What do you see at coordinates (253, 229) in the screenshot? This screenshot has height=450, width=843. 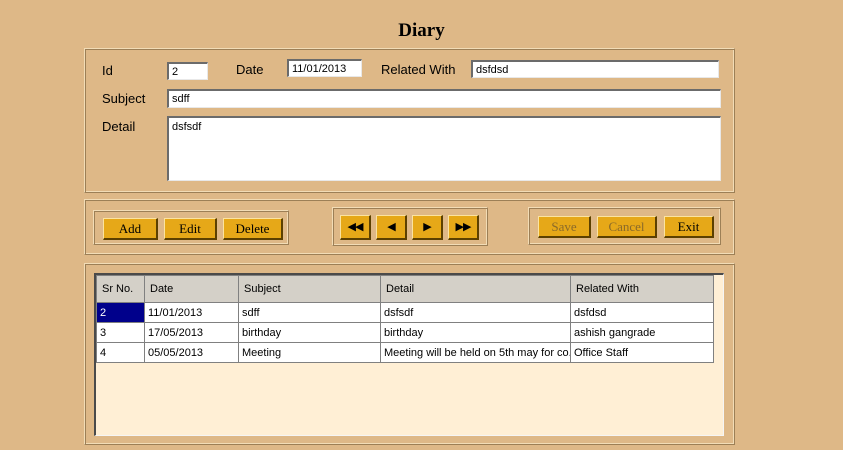 I see `delete-button: Delete` at bounding box center [253, 229].